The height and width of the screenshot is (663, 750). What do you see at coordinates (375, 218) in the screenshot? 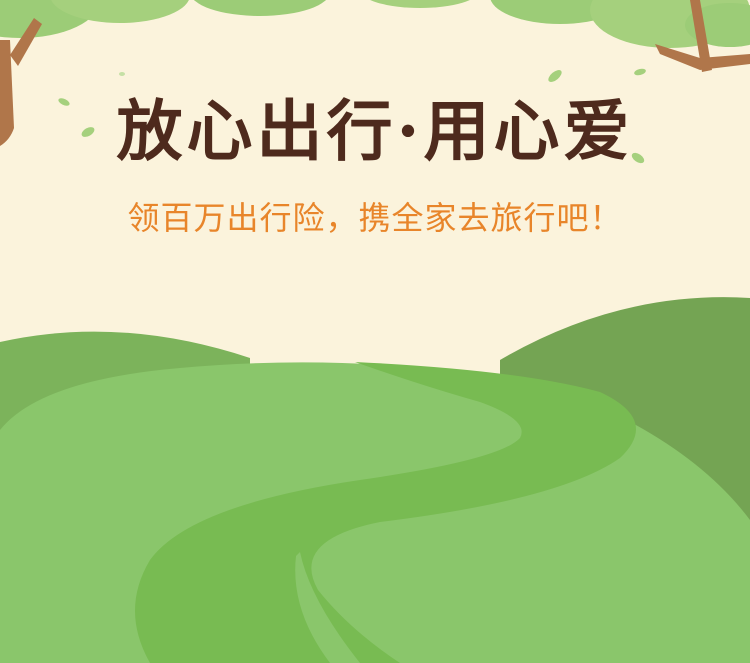
I see `banner-subtitle: 领百万出行险，携全家去旅行吧！` at bounding box center [375, 218].